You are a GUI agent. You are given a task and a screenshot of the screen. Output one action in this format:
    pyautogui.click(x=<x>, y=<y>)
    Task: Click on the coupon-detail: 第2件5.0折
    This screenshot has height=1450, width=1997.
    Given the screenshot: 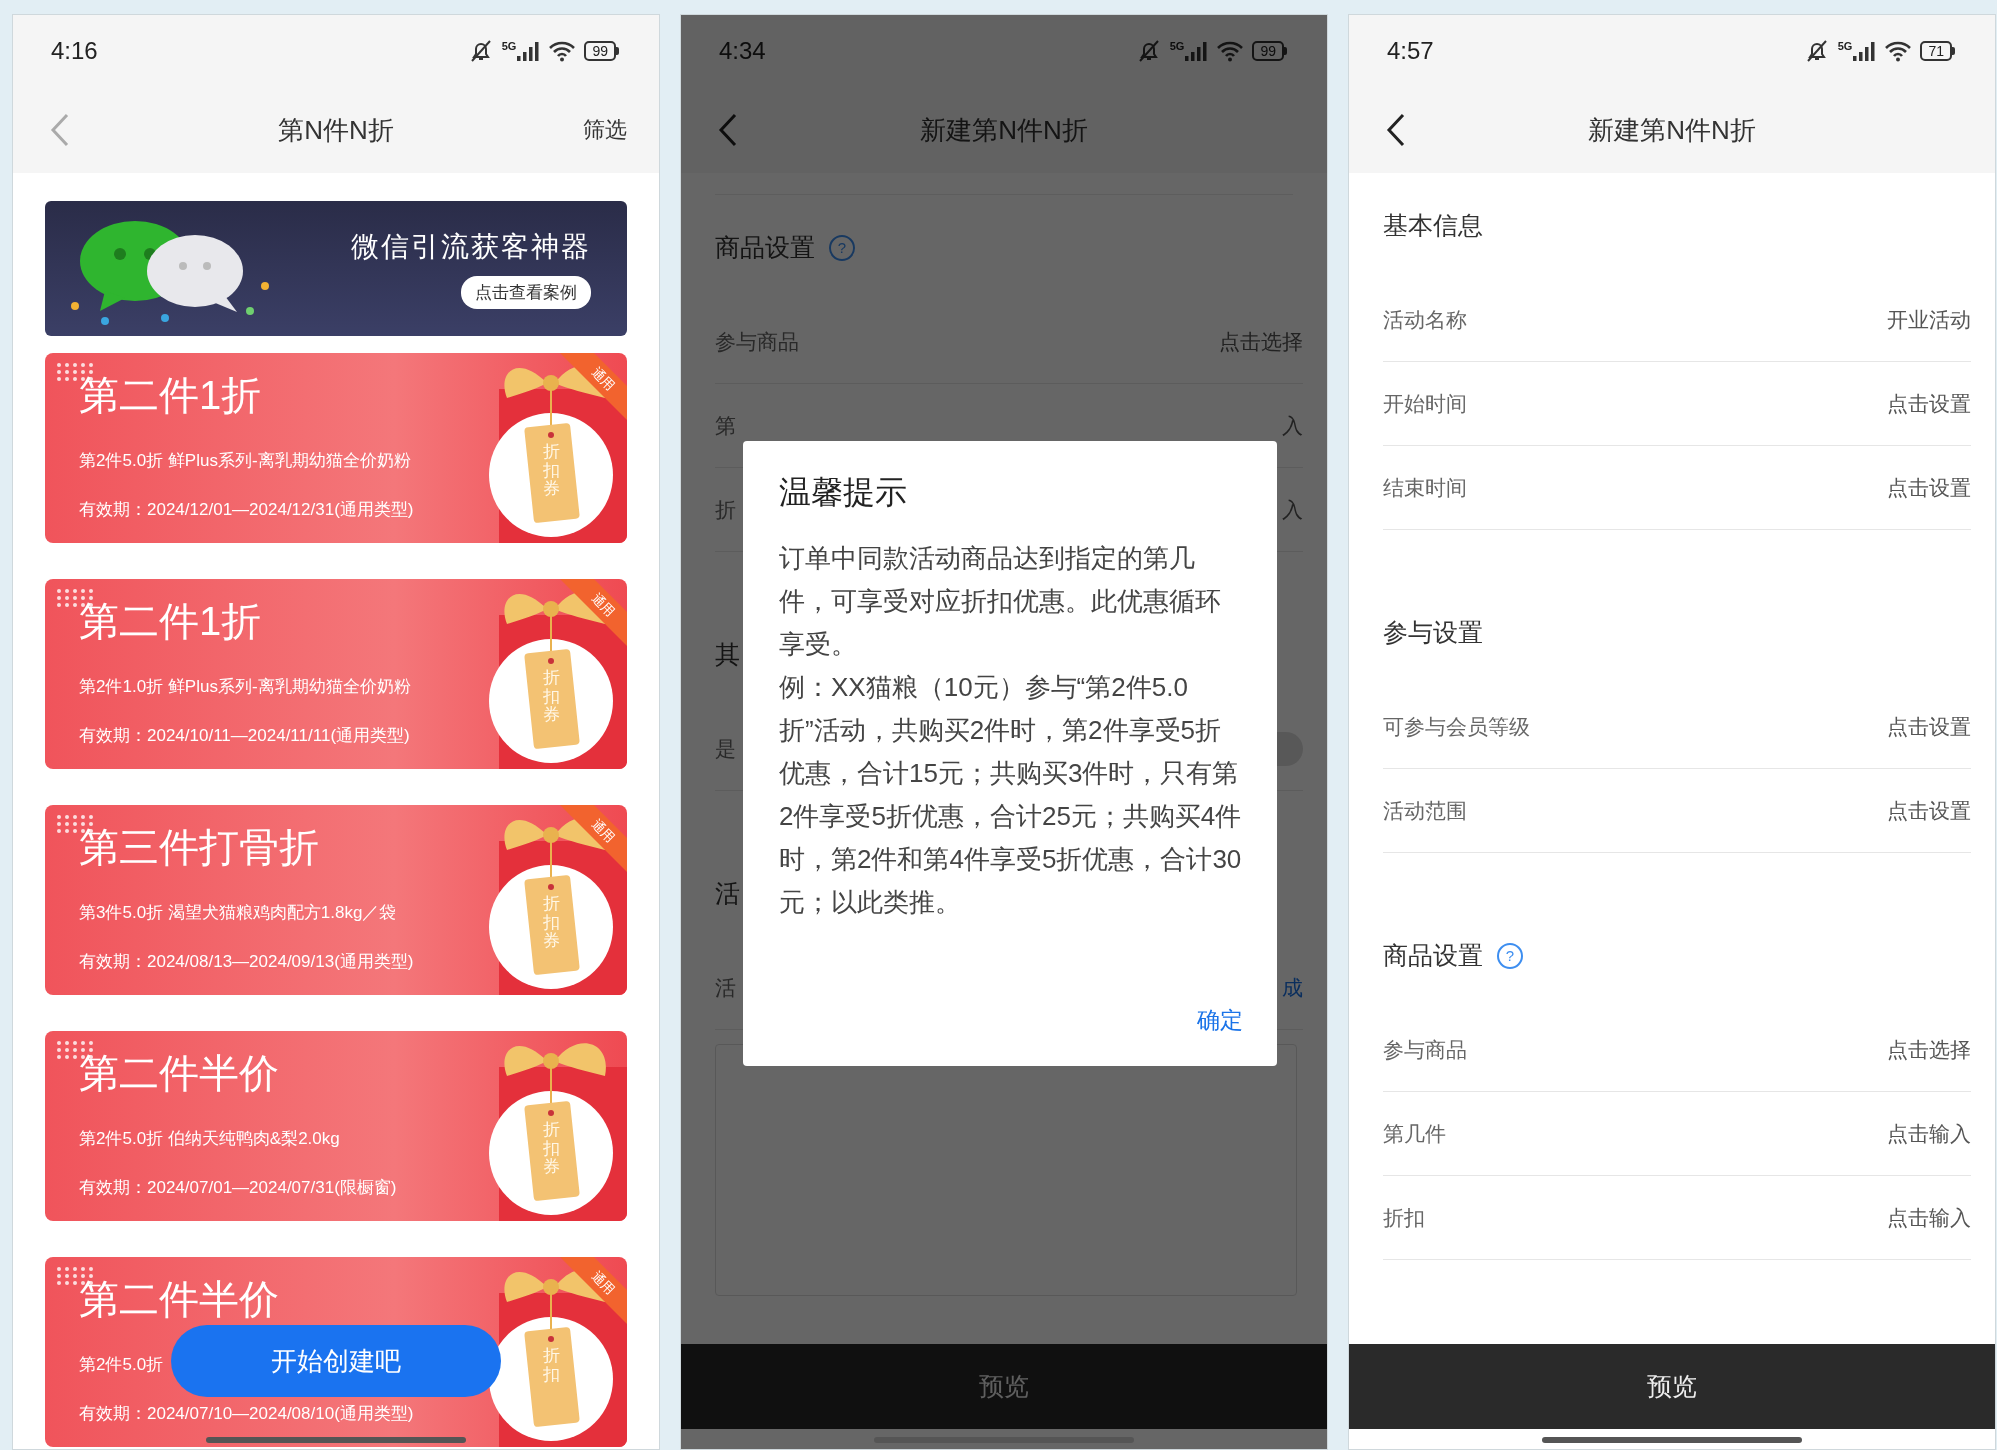 What is the action you would take?
    pyautogui.click(x=121, y=1365)
    